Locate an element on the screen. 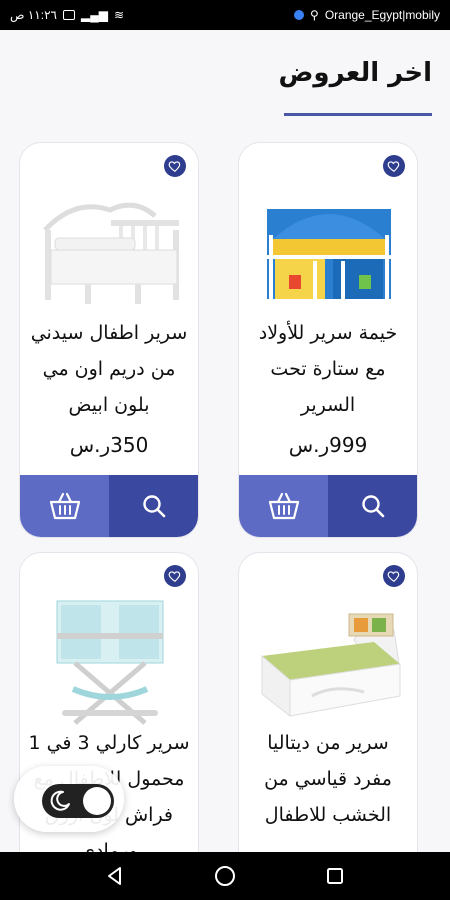 The height and width of the screenshot is (900, 450). status-carrier: Orange_Egypt|mobily is located at coordinates (382, 15).